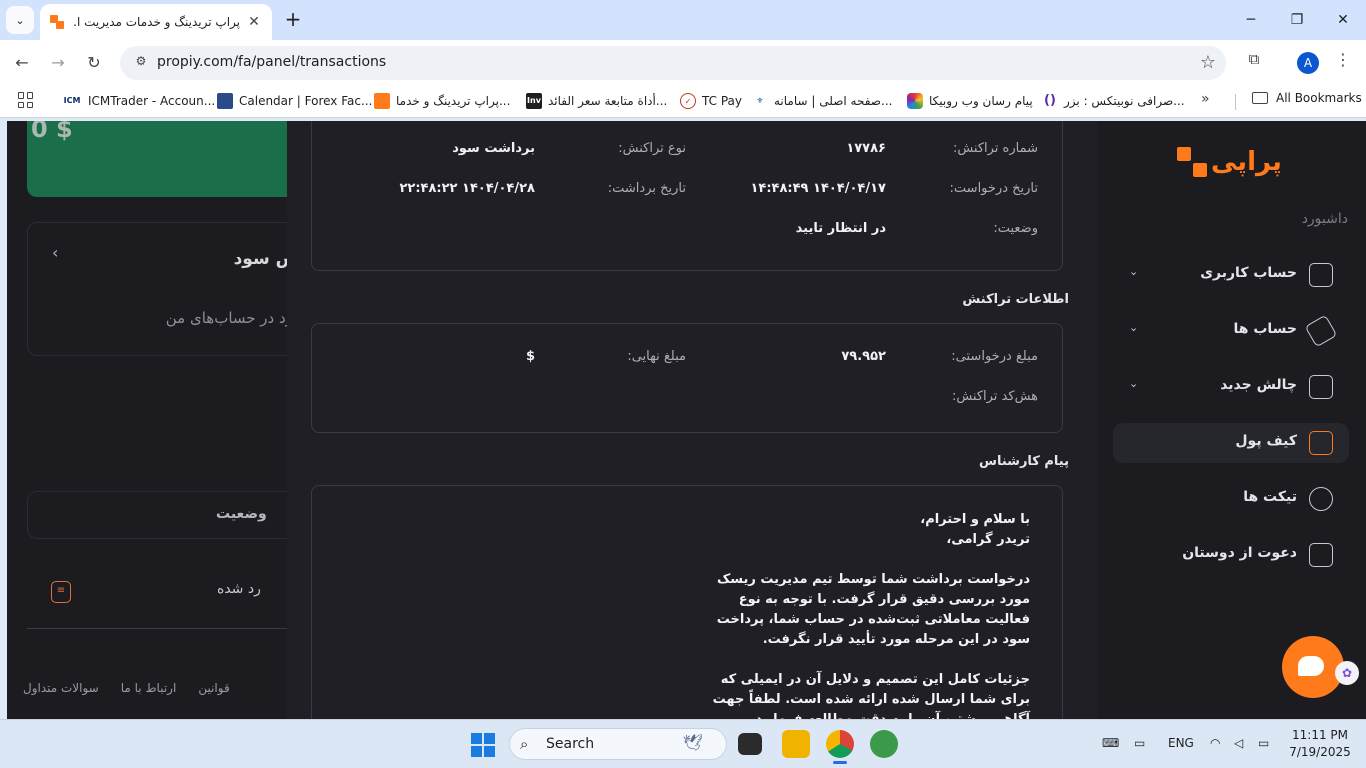  I want to click on greeting-line-1: با سلام و احترام،, so click(975, 519).